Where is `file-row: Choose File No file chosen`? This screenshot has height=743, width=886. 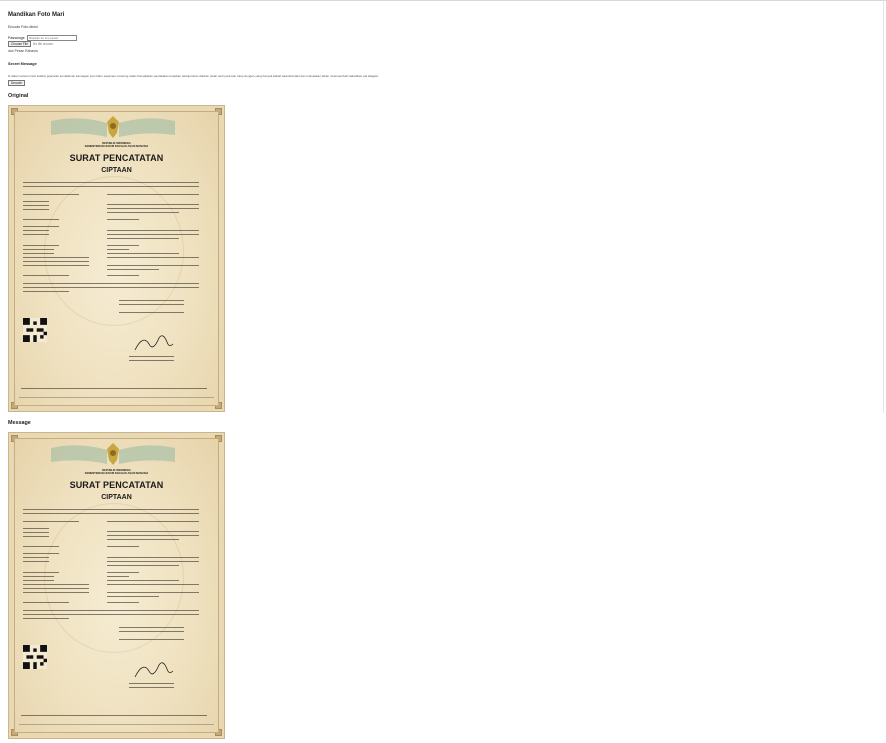 file-row: Choose File No file chosen is located at coordinates (30, 44).